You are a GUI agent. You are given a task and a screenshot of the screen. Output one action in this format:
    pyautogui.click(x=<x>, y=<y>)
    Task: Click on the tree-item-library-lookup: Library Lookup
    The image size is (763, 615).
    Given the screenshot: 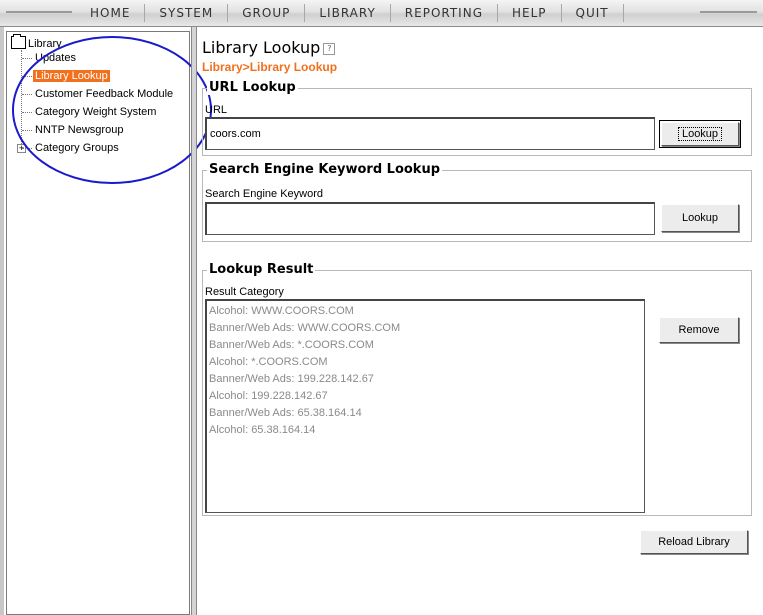 What is the action you would take?
    pyautogui.click(x=66, y=76)
    